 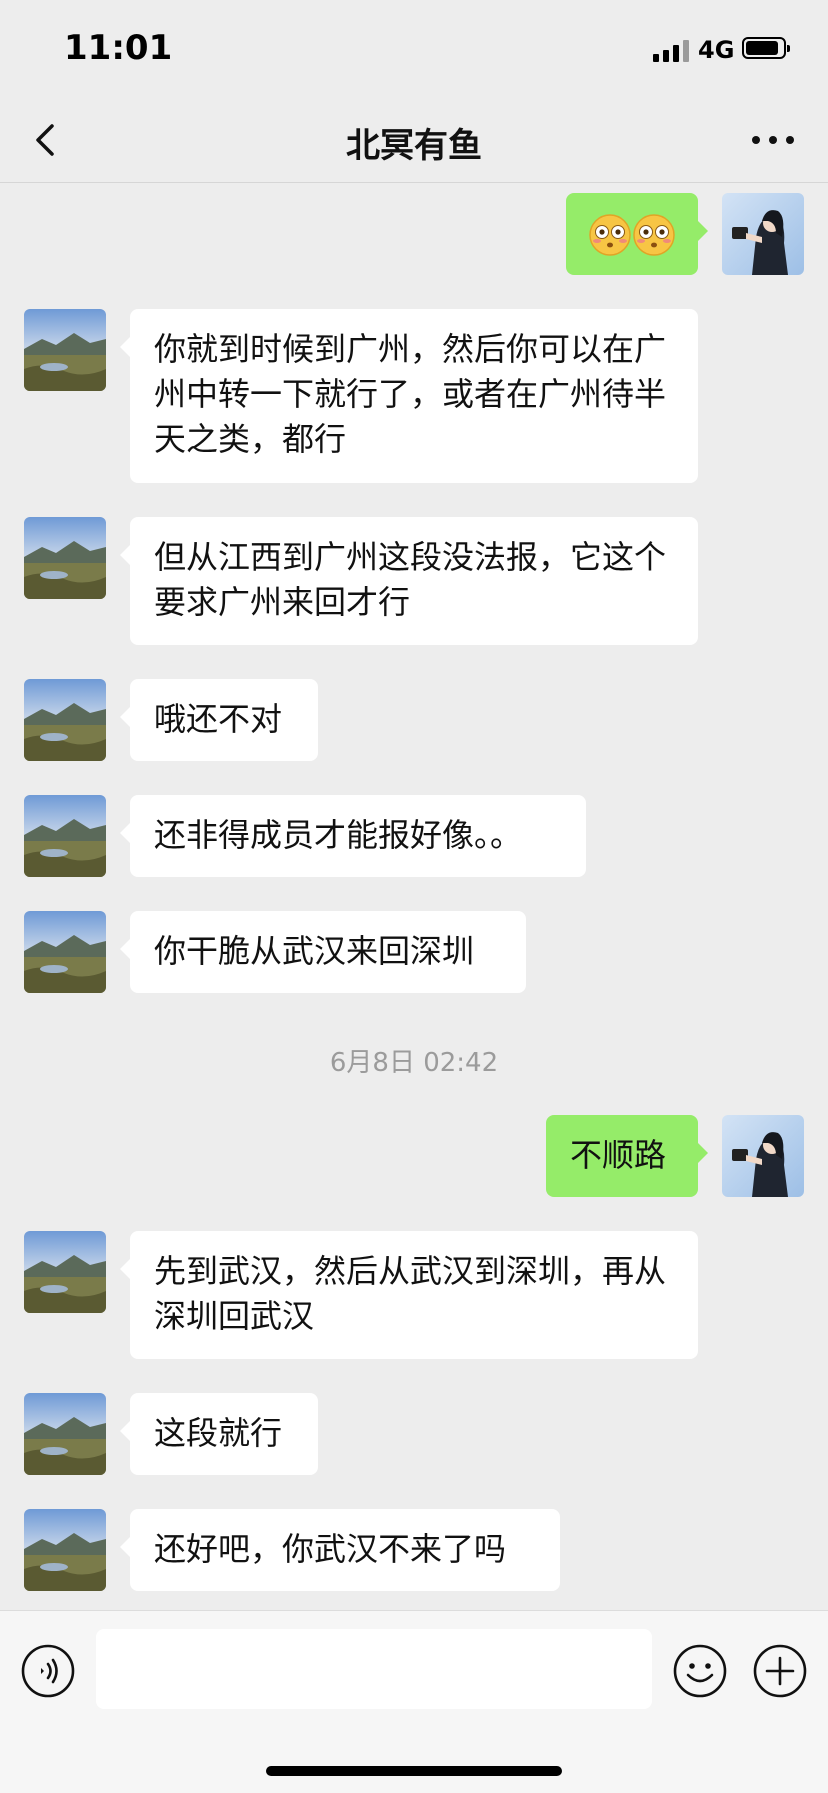 I want to click on message-bubble-in: 你干脆从武汉来回深圳, so click(x=323, y=952).